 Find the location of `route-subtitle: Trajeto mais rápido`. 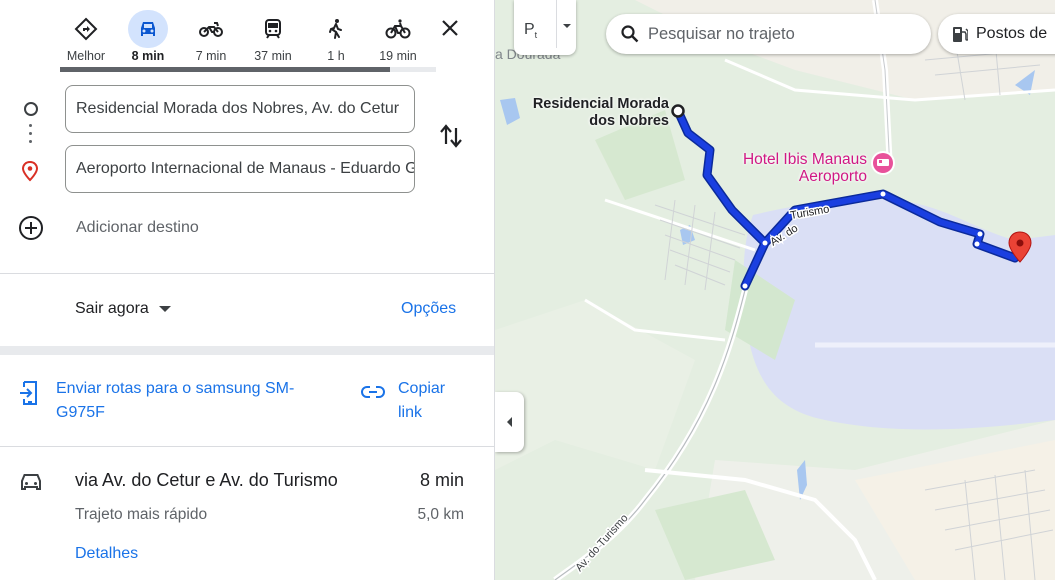

route-subtitle: Trajeto mais rápido is located at coordinates (141, 514).